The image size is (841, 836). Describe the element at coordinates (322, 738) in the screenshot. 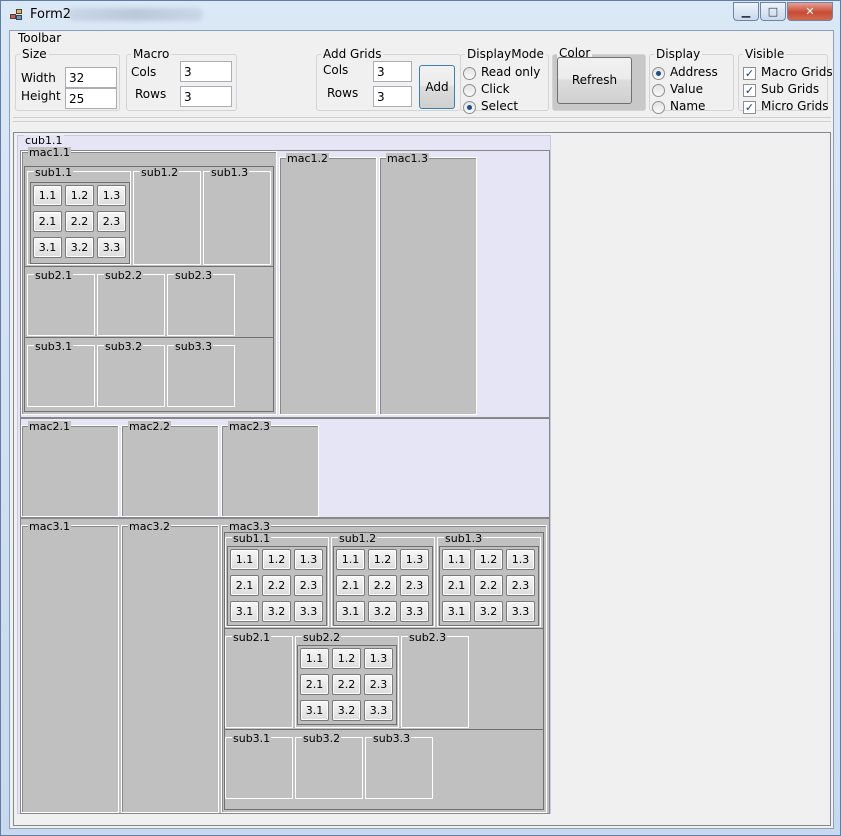

I see `sub-label: sub3.2` at that location.